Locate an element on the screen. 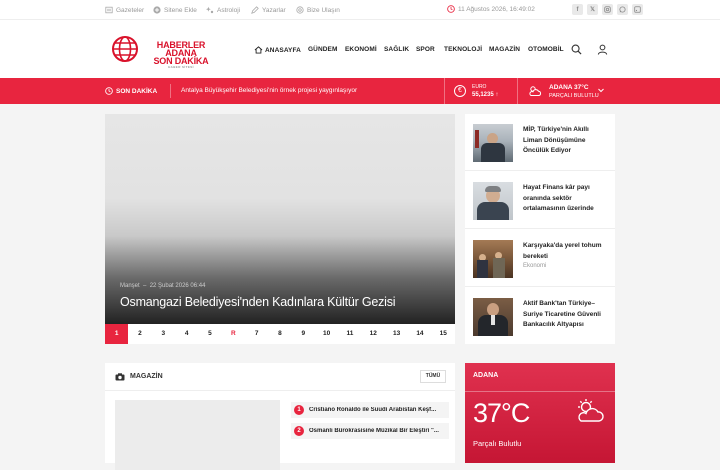 This screenshot has width=720, height=470. nav-gundem: GÜNDEM is located at coordinates (323, 49).